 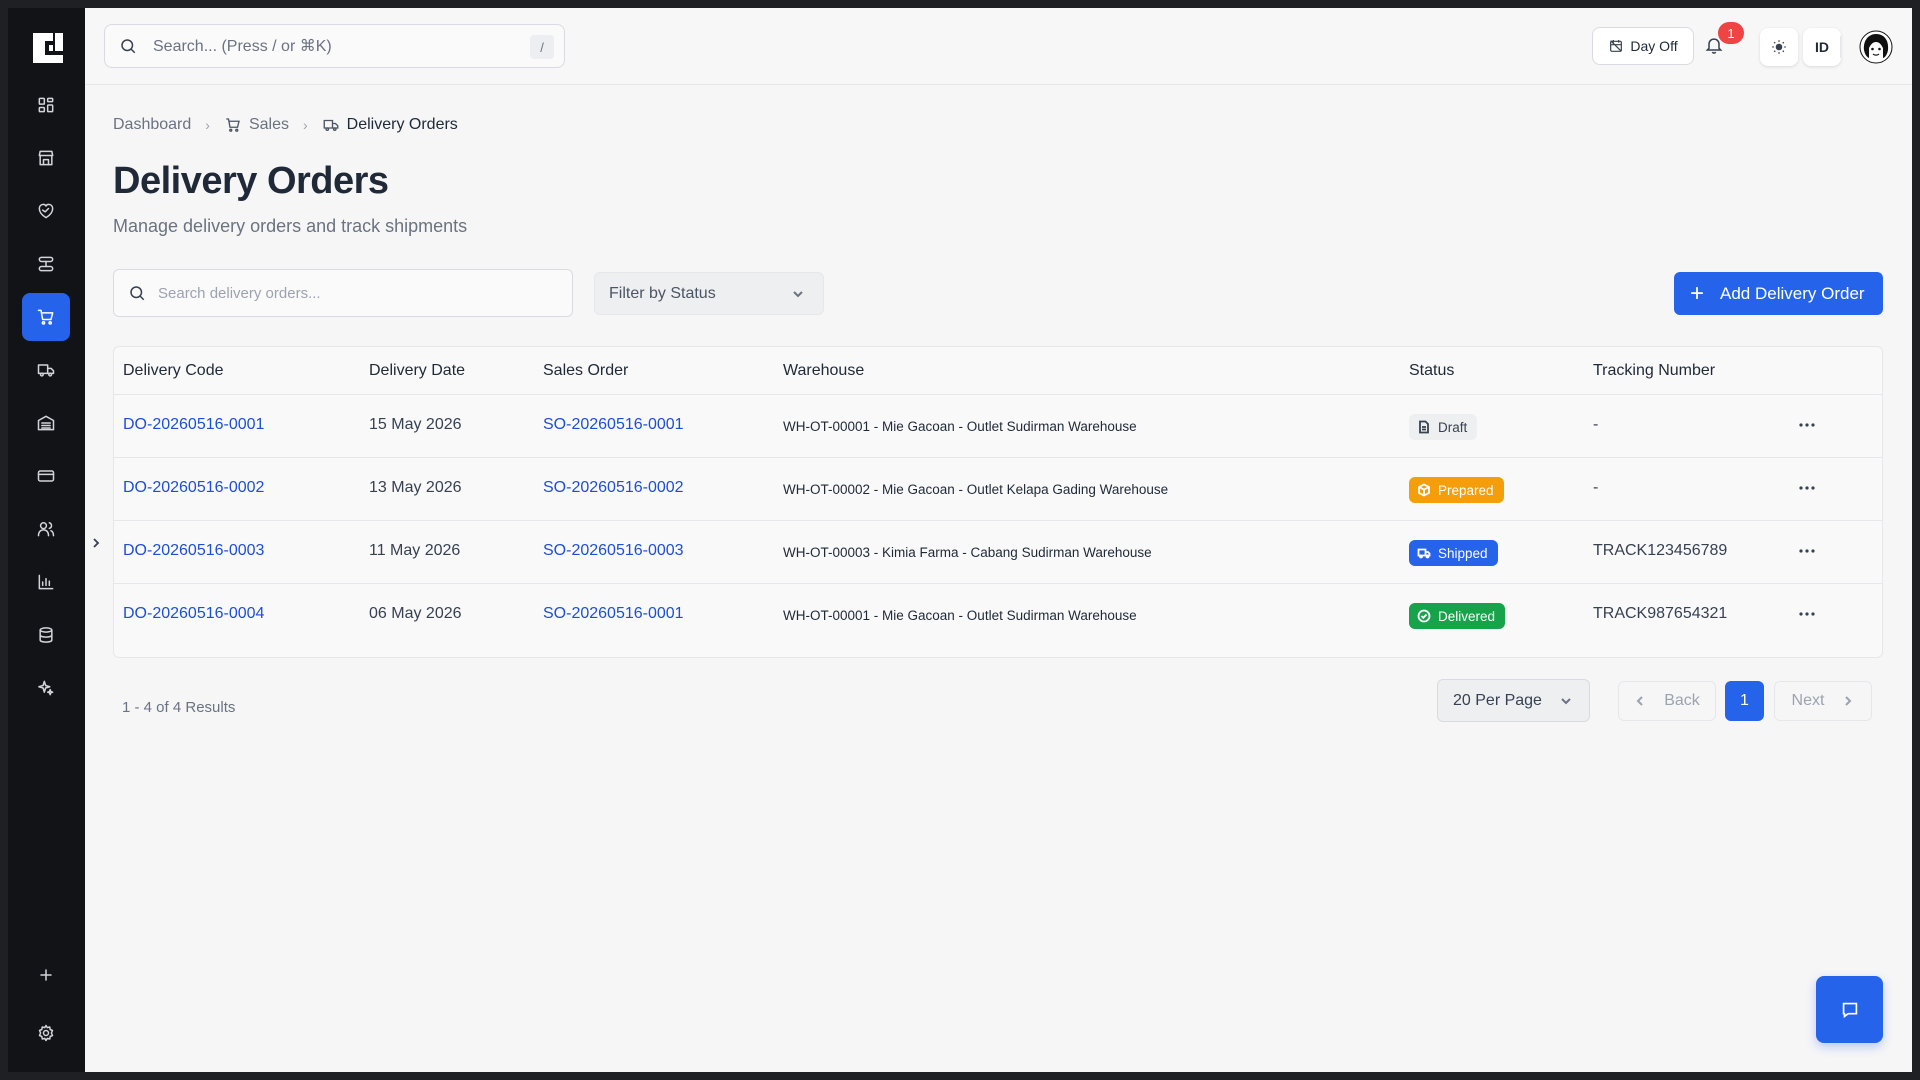 I want to click on breadcrumb: Dashboard › Sales › Delivery Orders, so click(x=285, y=125).